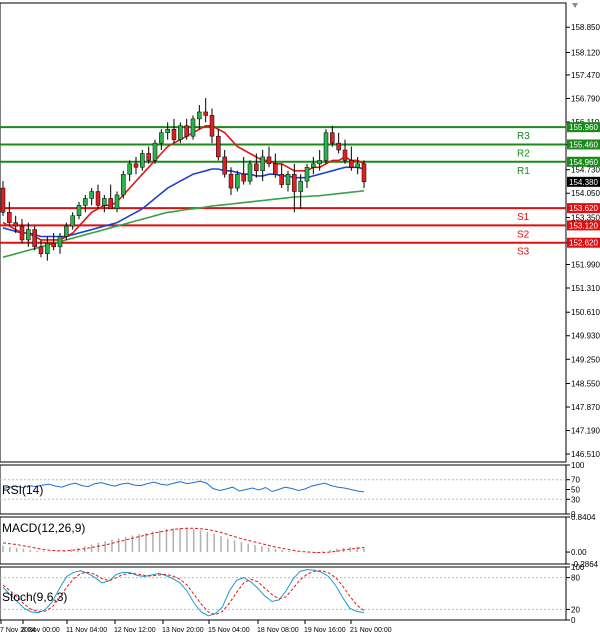 This screenshot has height=641, width=600. What do you see at coordinates (575, 578) in the screenshot?
I see `stoch-tick-label: 80` at bounding box center [575, 578].